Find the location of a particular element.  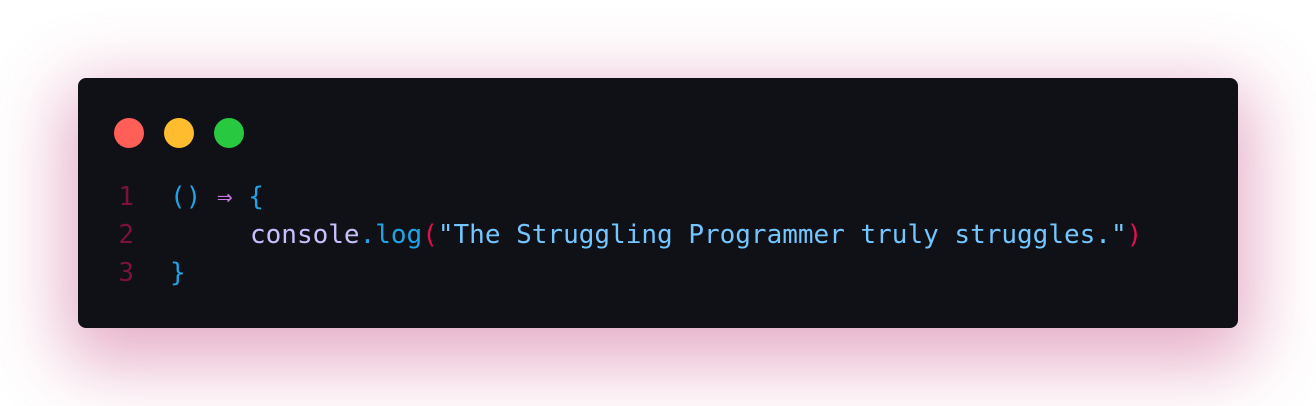

close-brace: } is located at coordinates (178, 273).